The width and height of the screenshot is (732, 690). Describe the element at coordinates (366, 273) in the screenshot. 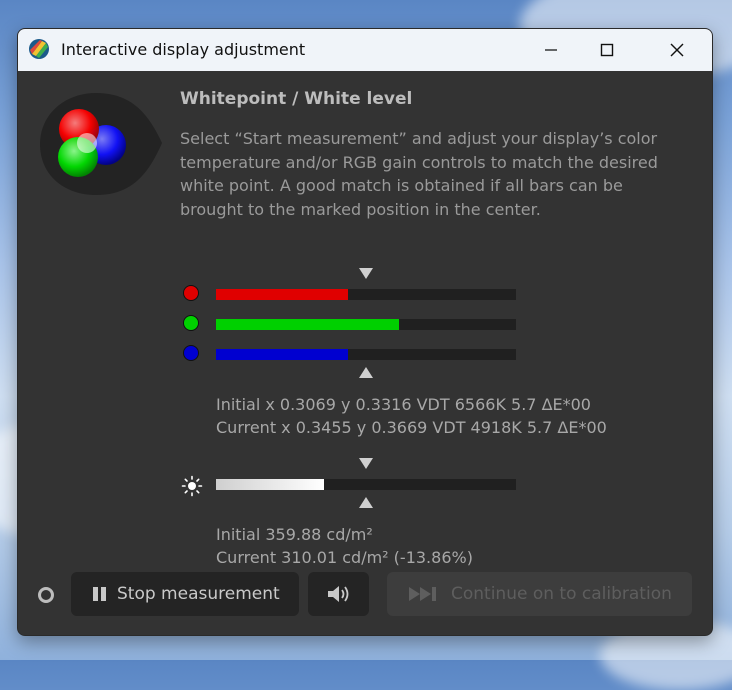

I see `target-marker-top` at that location.